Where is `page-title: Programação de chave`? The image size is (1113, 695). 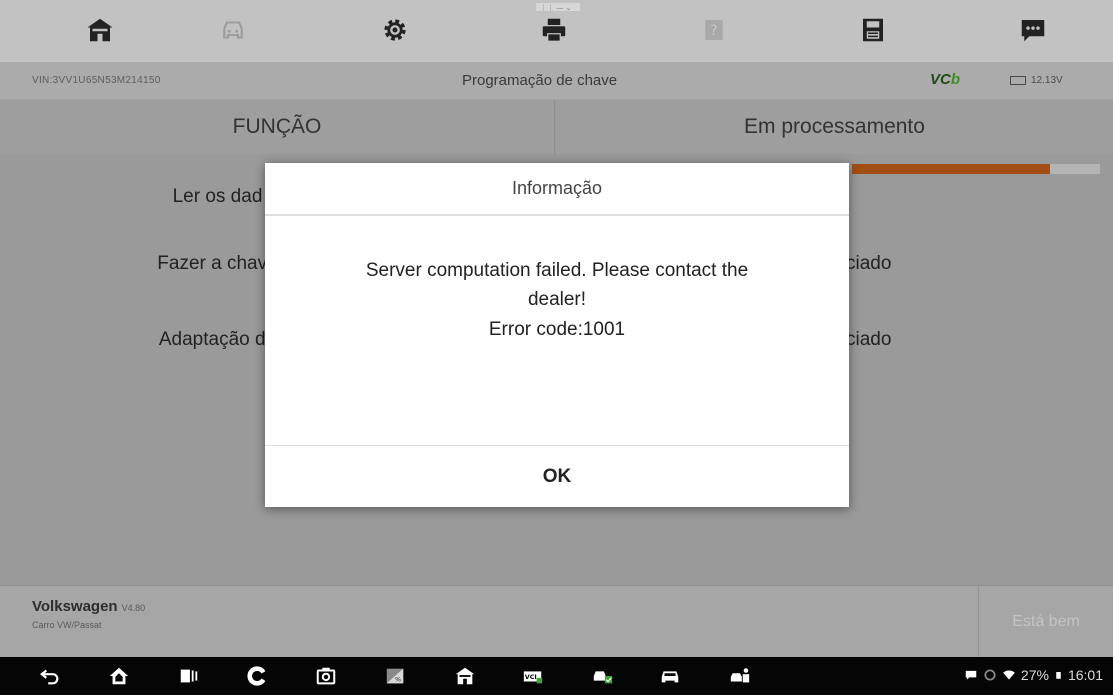
page-title: Programação de chave is located at coordinates (540, 80).